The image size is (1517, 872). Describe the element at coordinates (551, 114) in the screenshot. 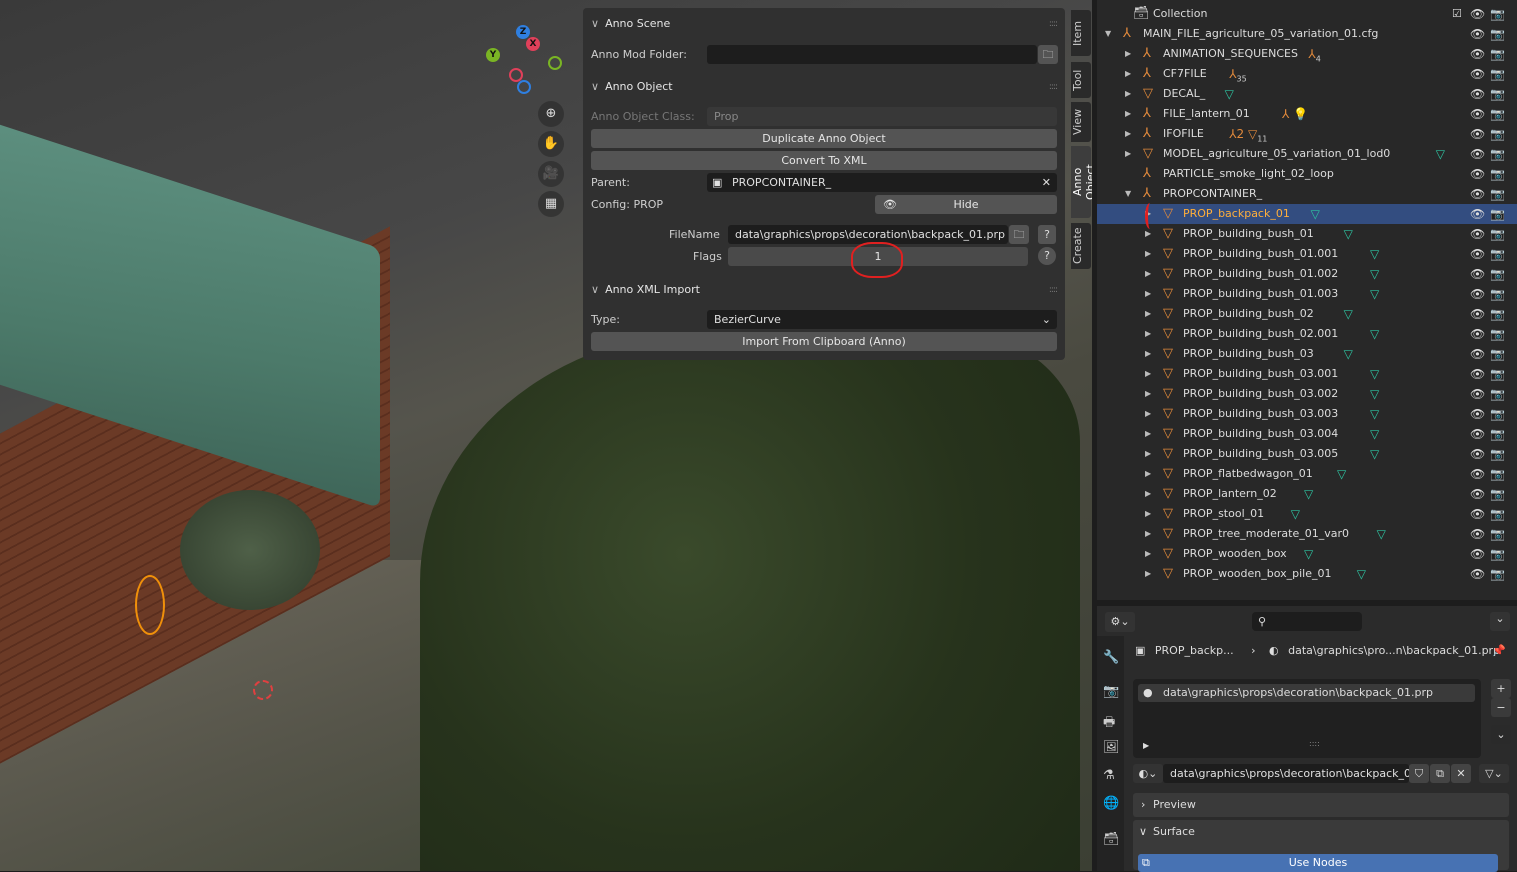

I see `zoom-icon: ⊕` at that location.